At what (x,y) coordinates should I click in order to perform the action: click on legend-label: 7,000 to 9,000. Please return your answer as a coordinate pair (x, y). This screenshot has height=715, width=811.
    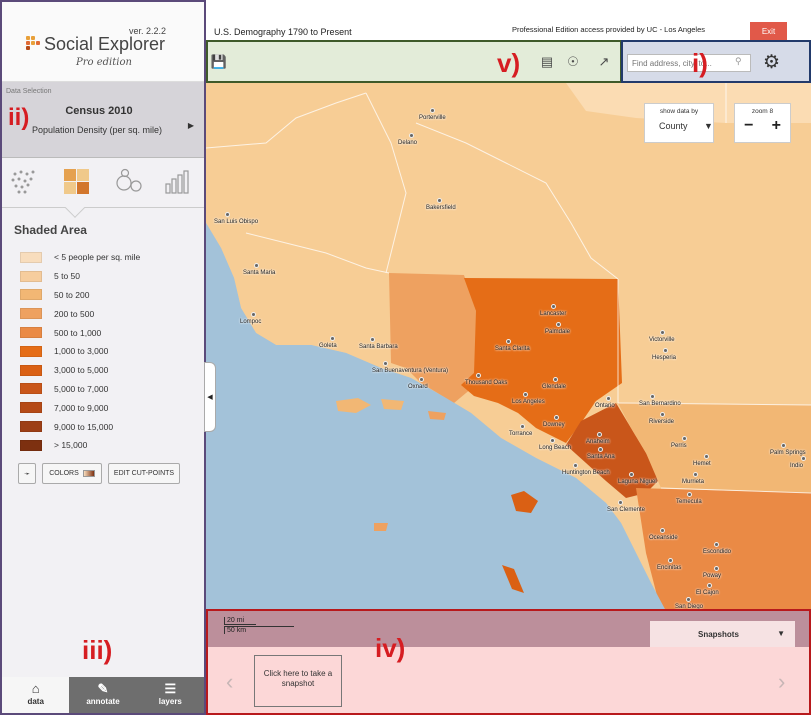
    Looking at the image, I should click on (81, 407).